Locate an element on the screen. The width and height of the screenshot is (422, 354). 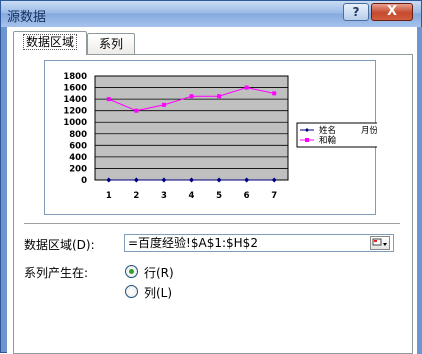
x-tick-label: 3 is located at coordinates (164, 196).